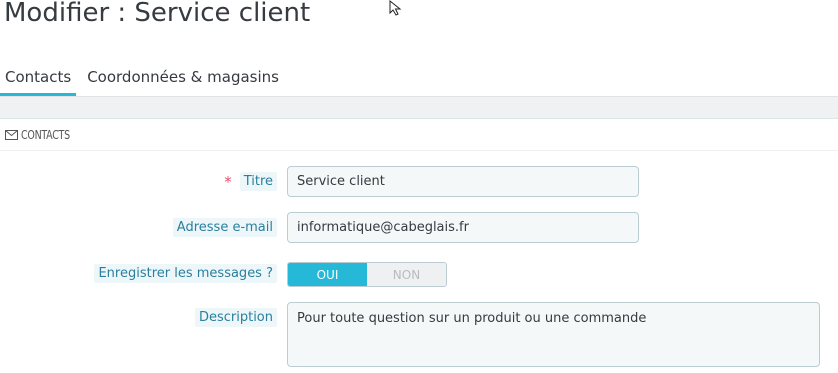 This screenshot has height=373, width=838. Describe the element at coordinates (228, 181) in the screenshot. I see `required-asterisk: *` at that location.